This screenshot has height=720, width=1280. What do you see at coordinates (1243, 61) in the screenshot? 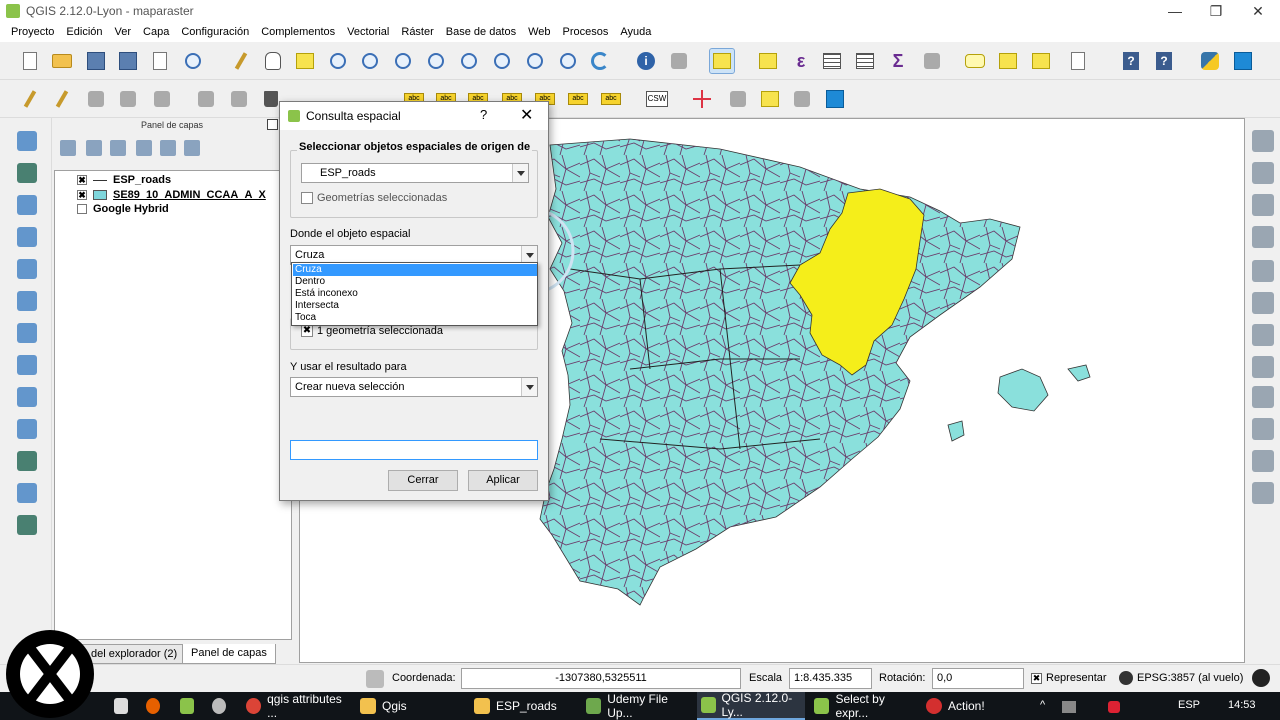
I see `processing-toolbox-button` at bounding box center [1243, 61].